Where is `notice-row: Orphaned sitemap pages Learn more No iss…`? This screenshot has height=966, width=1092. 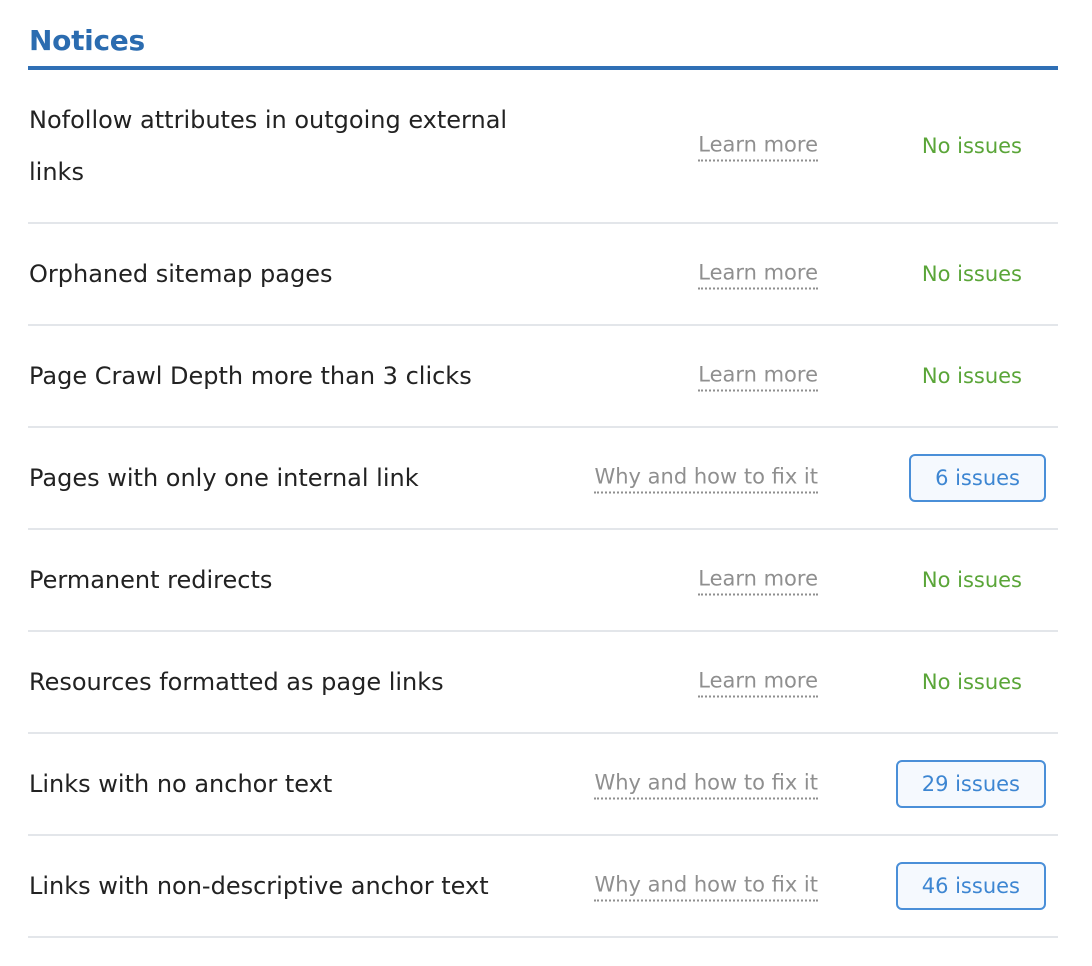
notice-row: Orphaned sitemap pages Learn more No iss… is located at coordinates (543, 275).